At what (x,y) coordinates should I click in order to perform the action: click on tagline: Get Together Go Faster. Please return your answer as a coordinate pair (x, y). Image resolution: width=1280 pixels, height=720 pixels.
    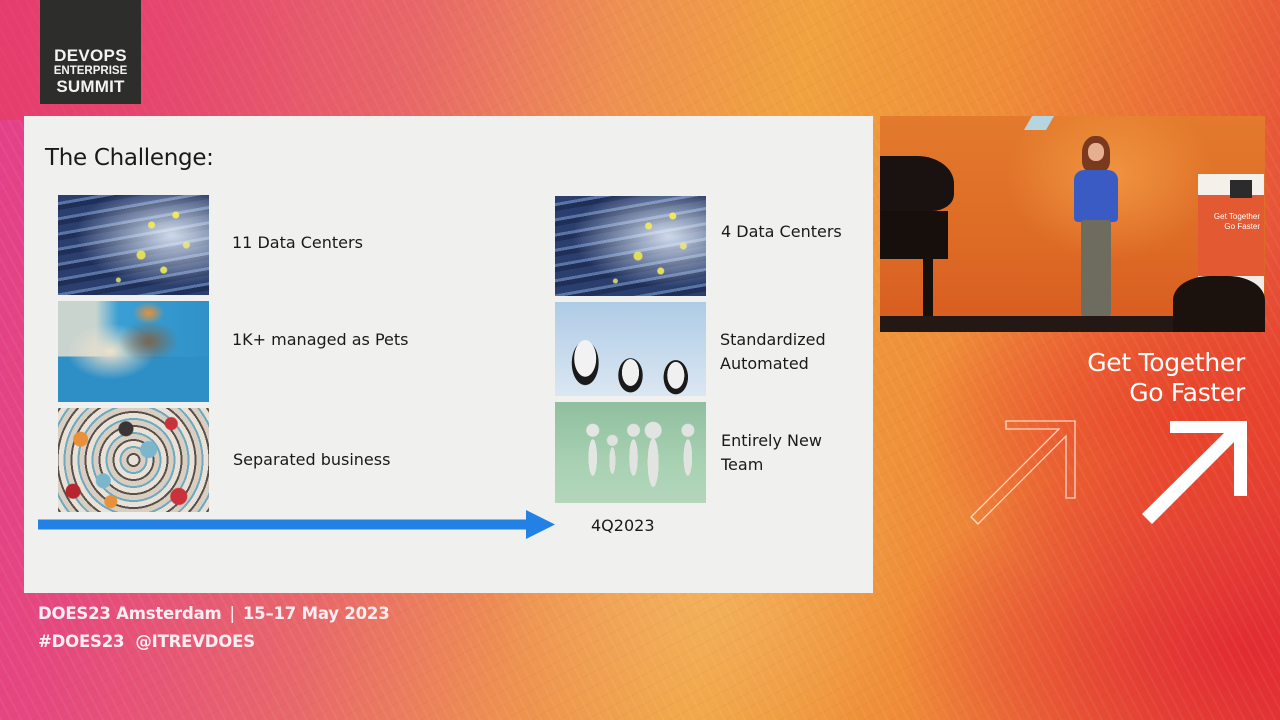
    Looking at the image, I should click on (1142, 378).